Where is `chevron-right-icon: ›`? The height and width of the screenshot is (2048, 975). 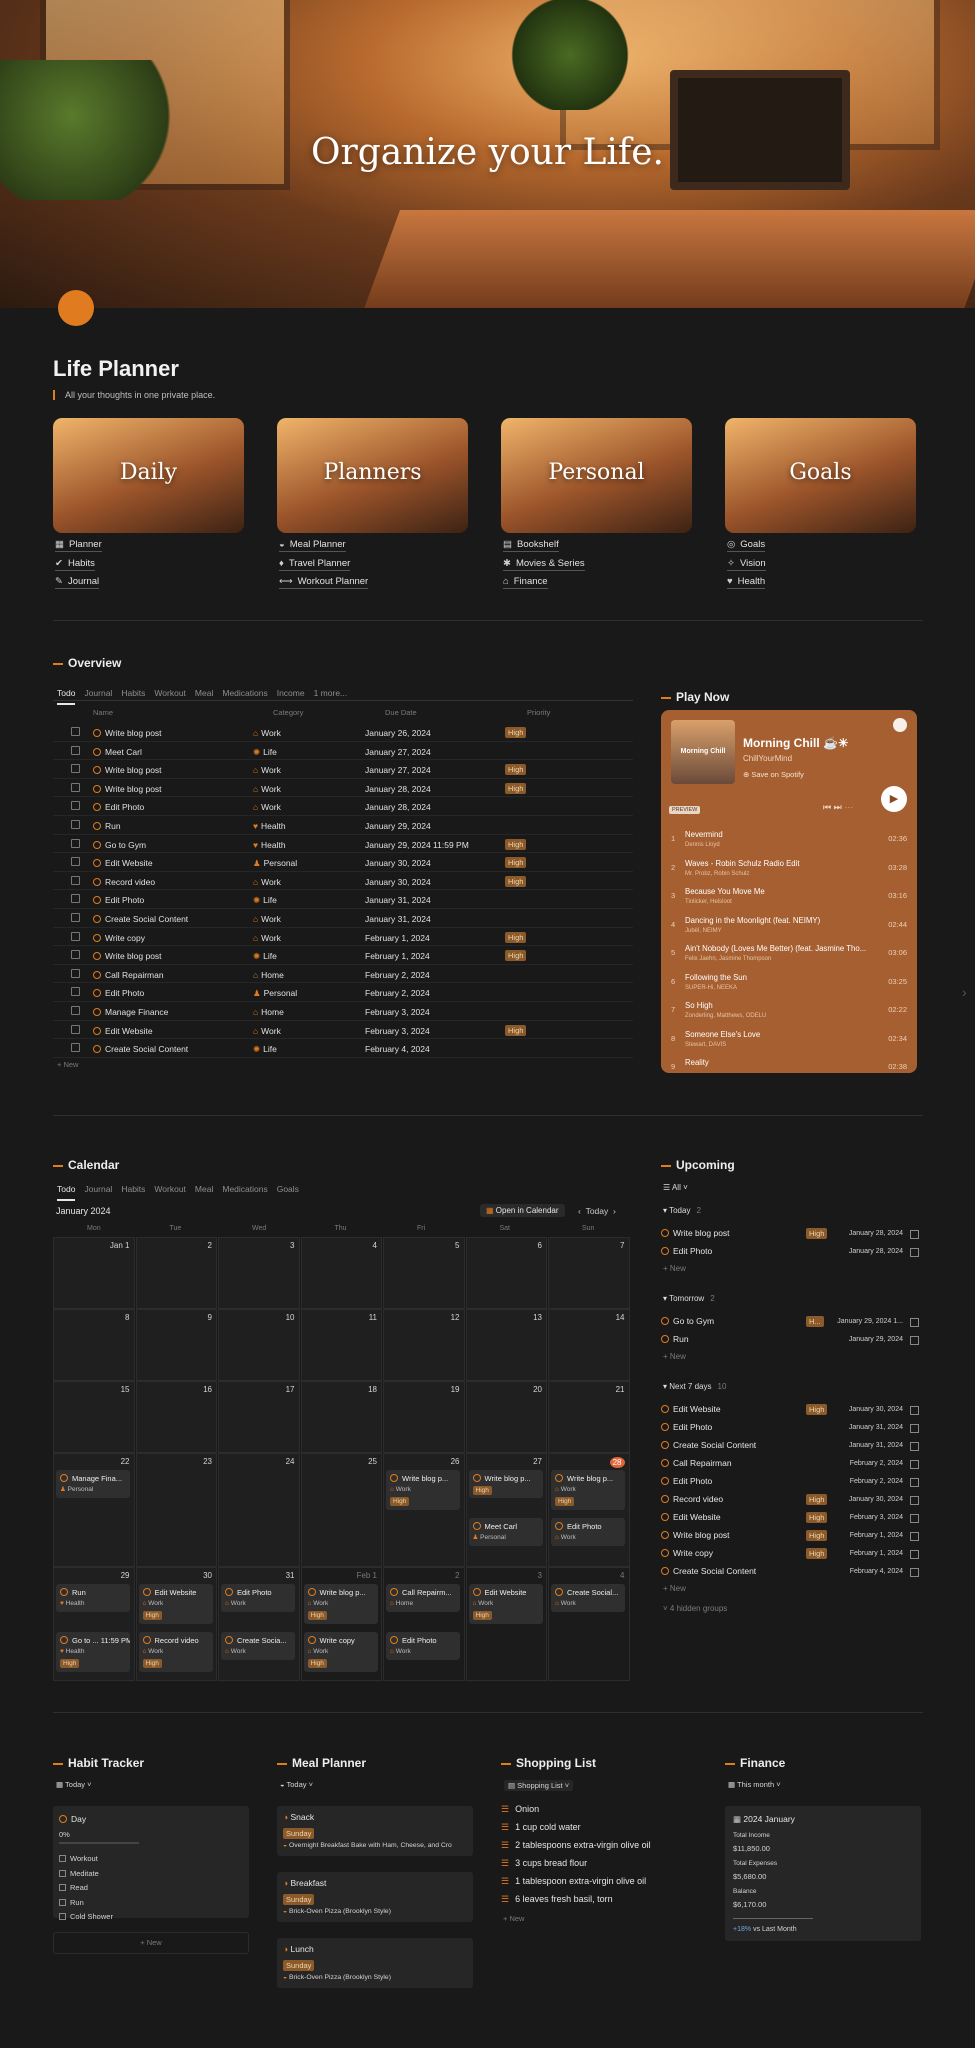 chevron-right-icon: › is located at coordinates (964, 992).